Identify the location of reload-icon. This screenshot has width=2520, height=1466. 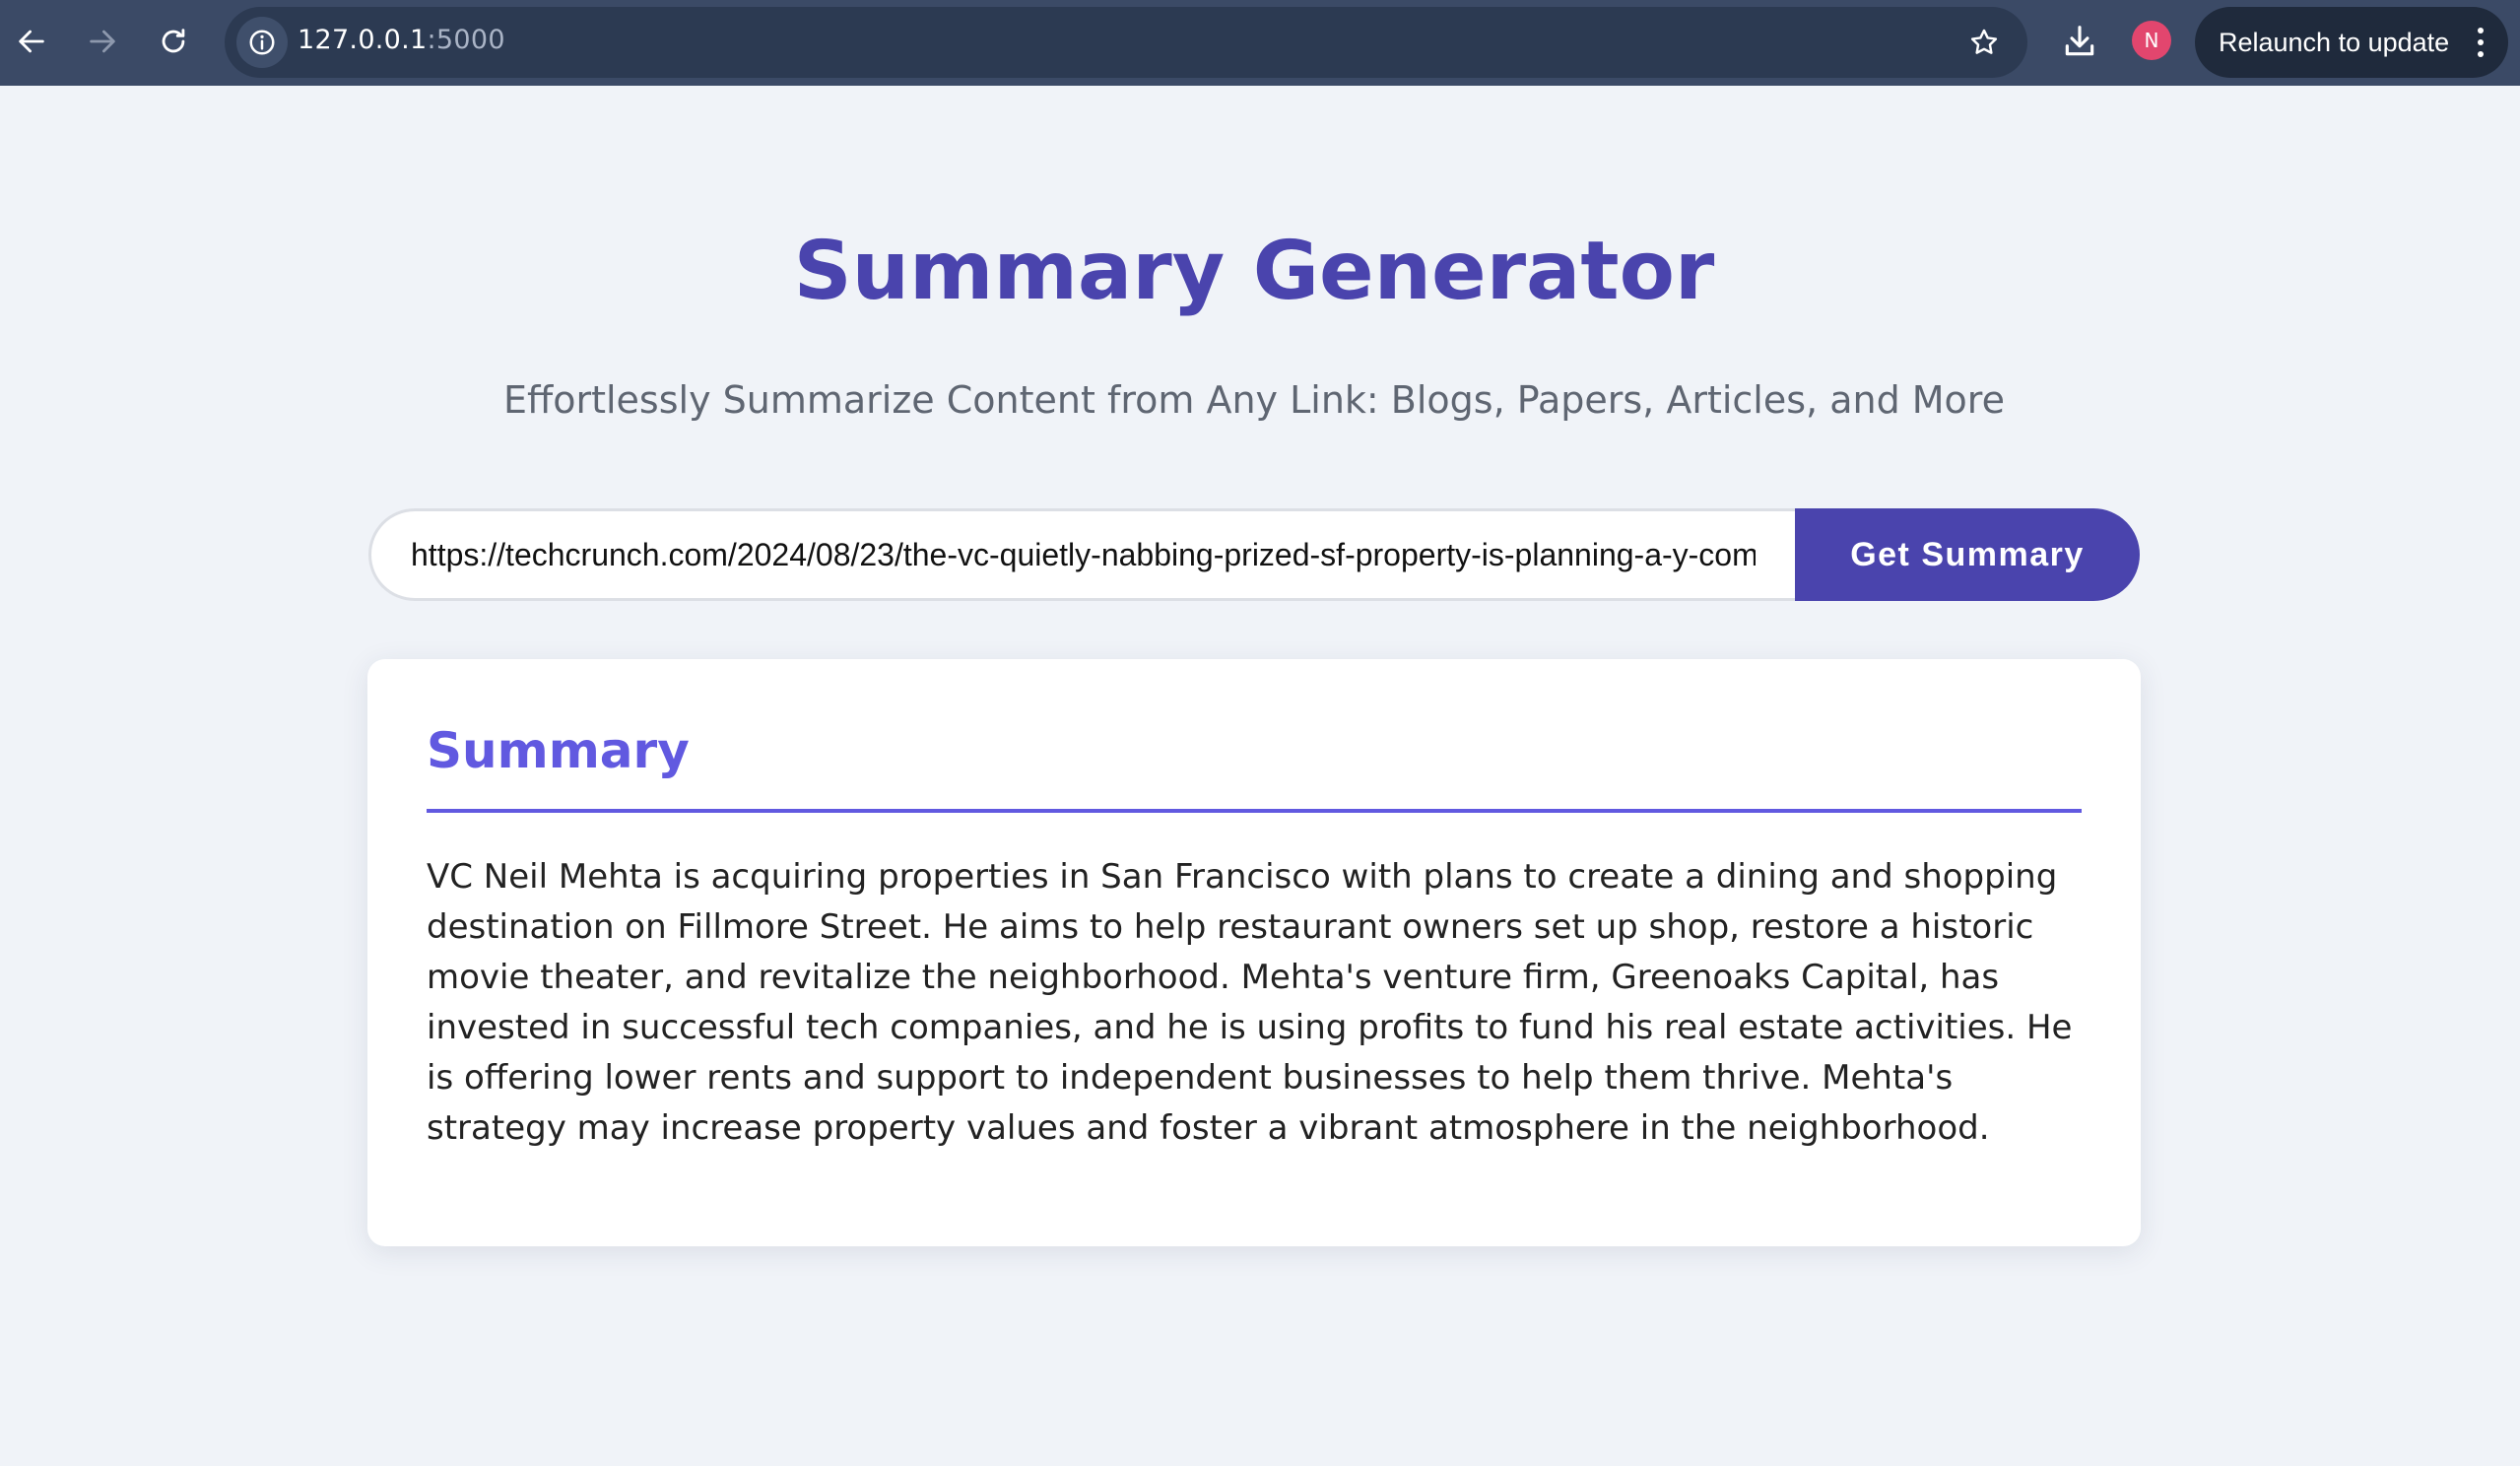
(173, 41).